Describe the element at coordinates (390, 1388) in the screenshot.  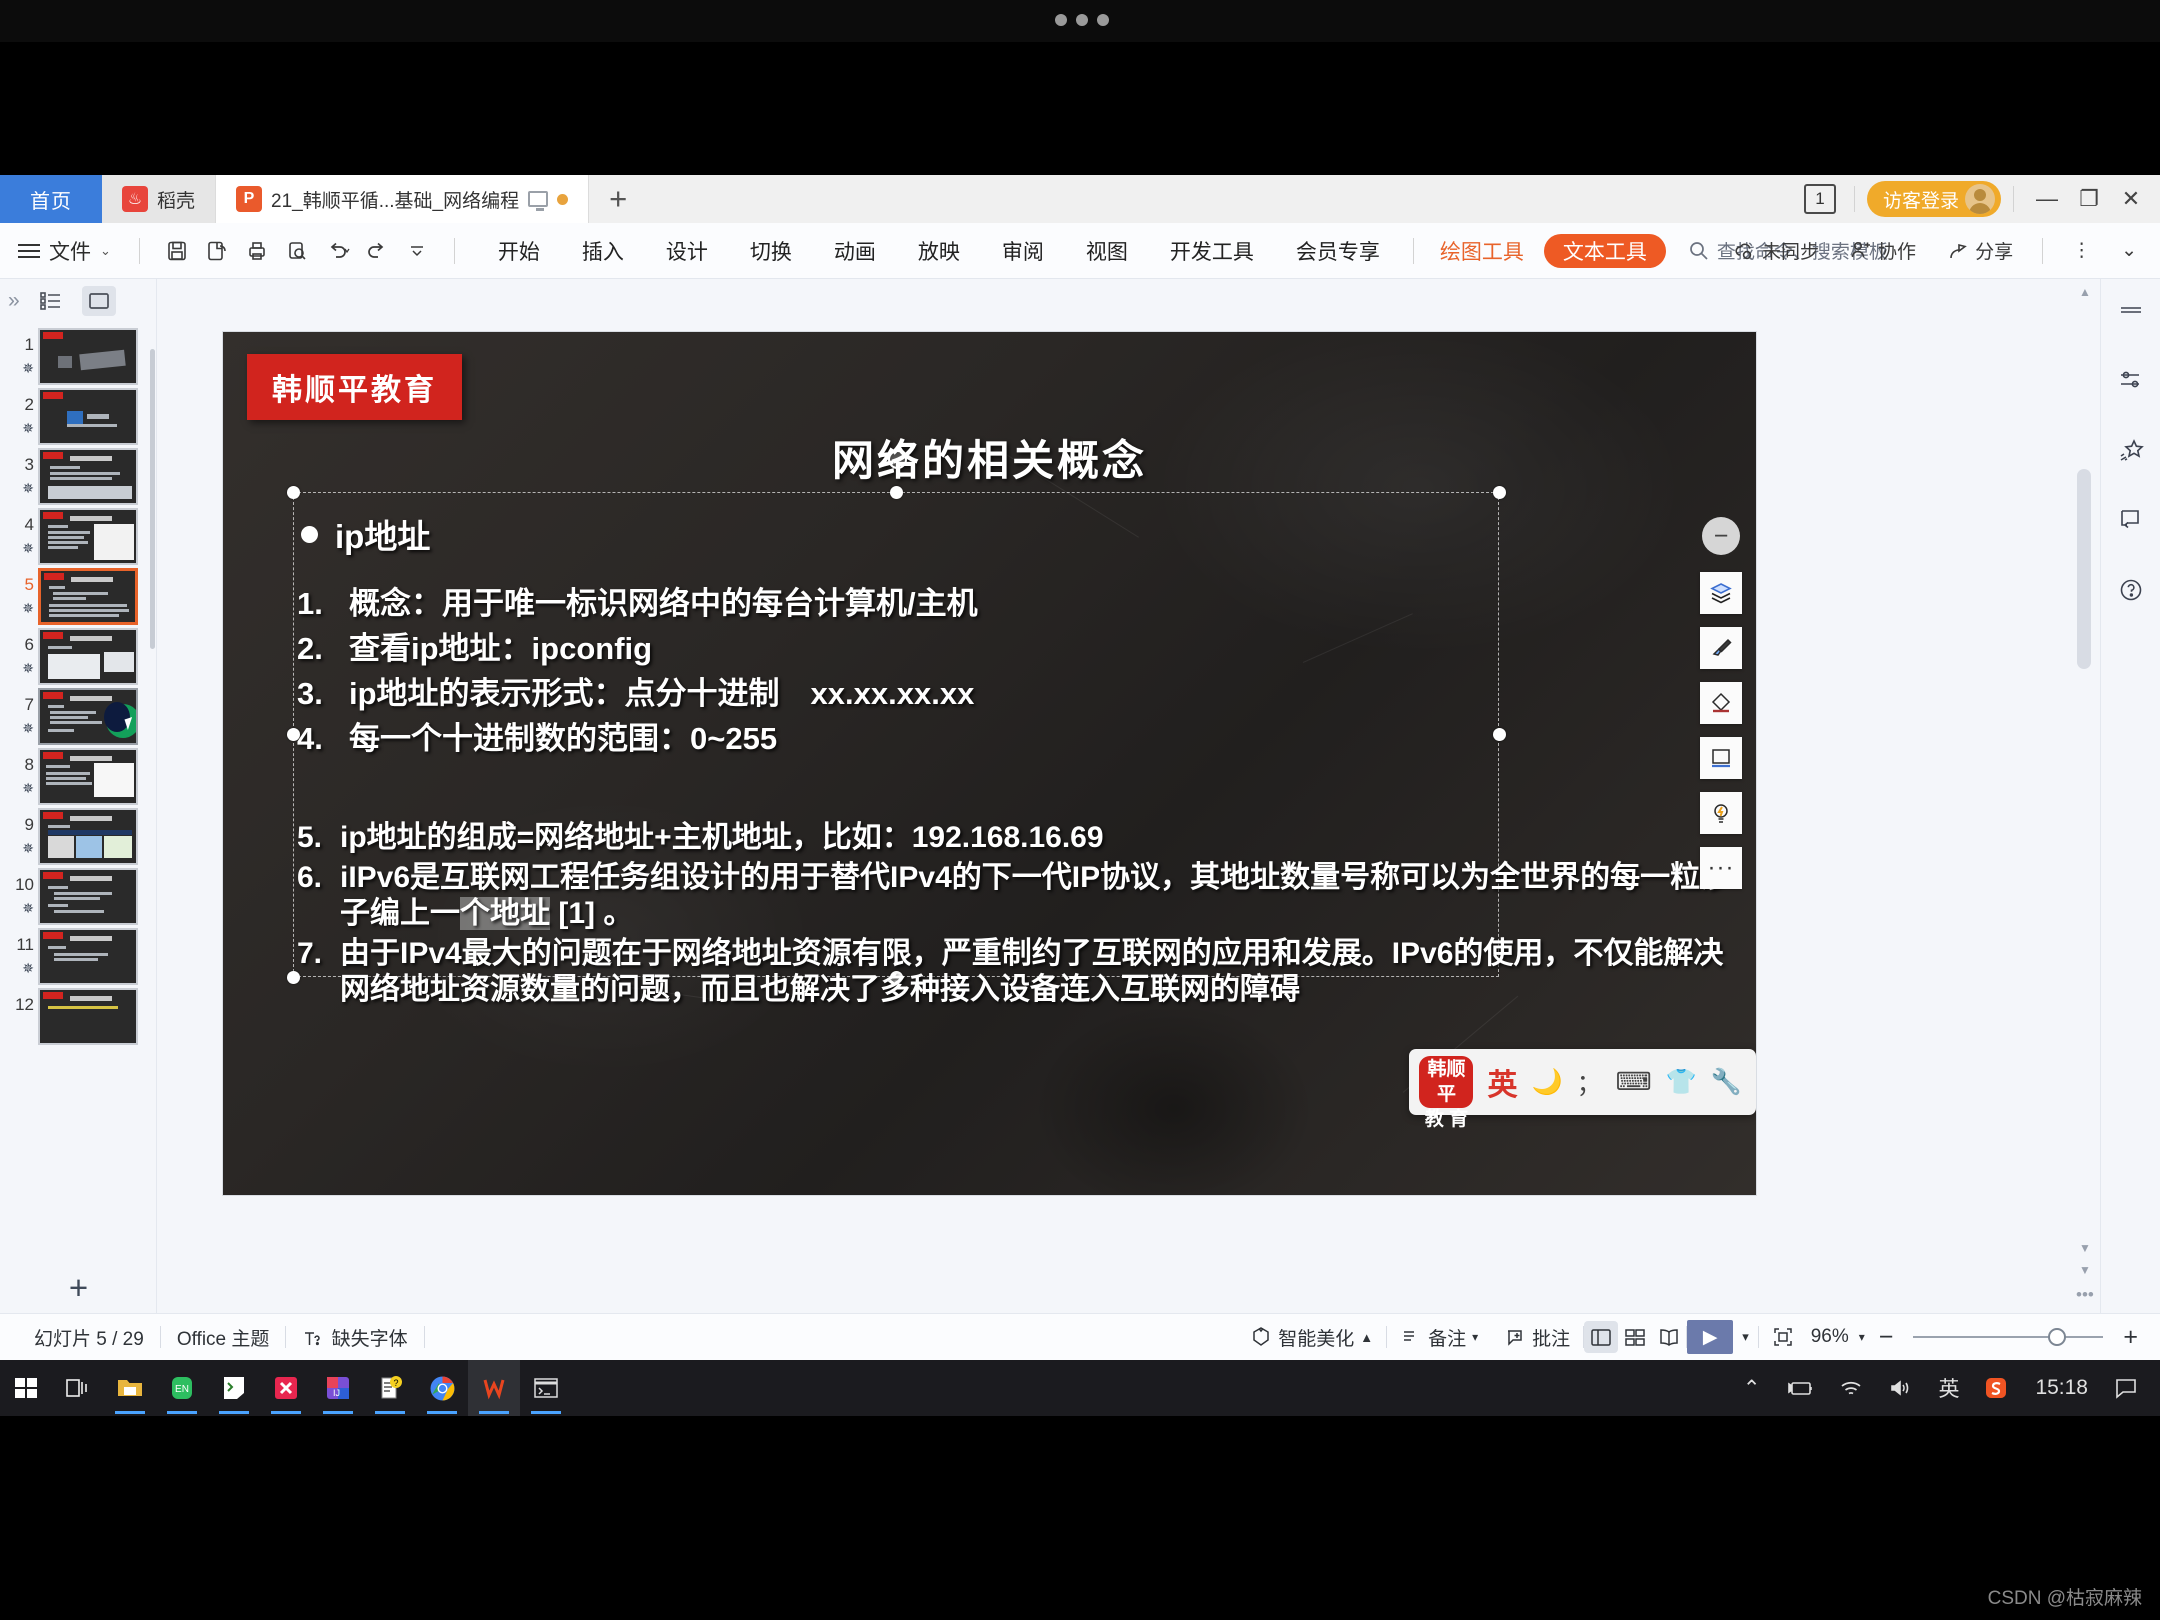
I see `notepad-help-icon: ?` at that location.